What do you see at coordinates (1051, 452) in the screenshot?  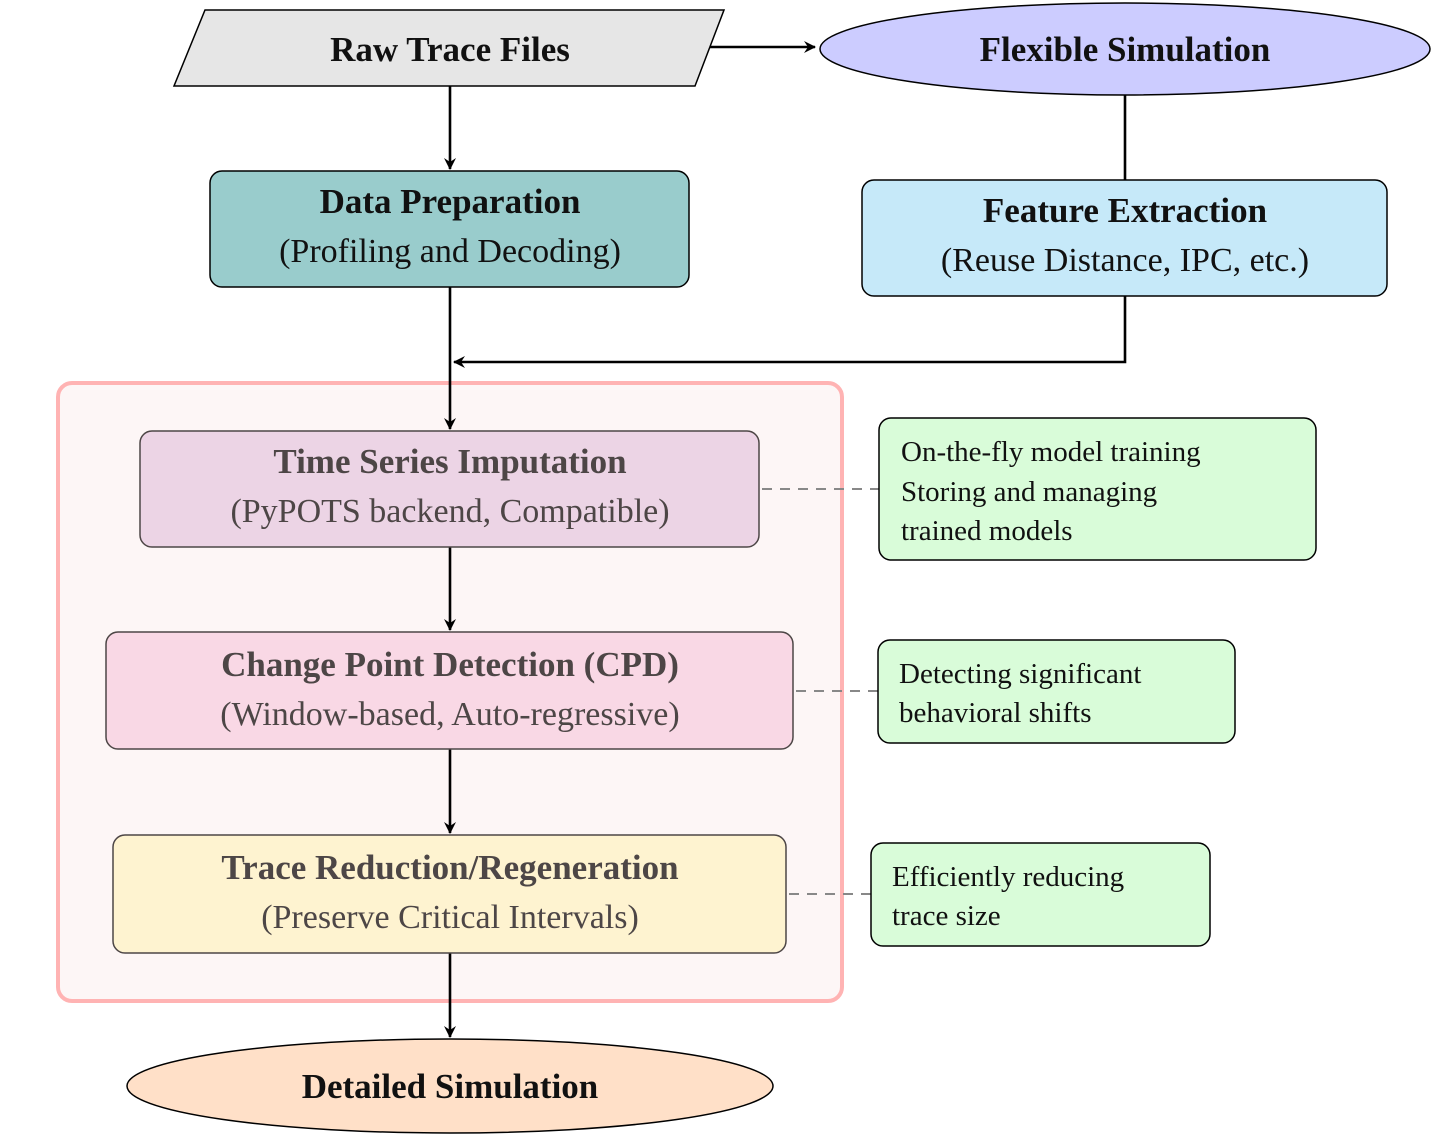 I see `note-line: On-the-fly model training` at bounding box center [1051, 452].